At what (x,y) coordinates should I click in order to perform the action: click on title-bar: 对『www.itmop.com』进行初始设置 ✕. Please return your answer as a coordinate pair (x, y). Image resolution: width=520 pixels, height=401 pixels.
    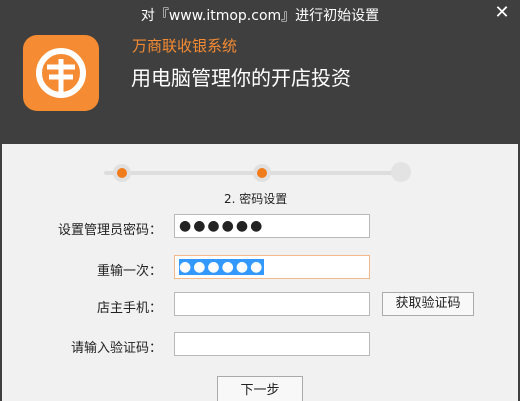
    Looking at the image, I should click on (260, 14).